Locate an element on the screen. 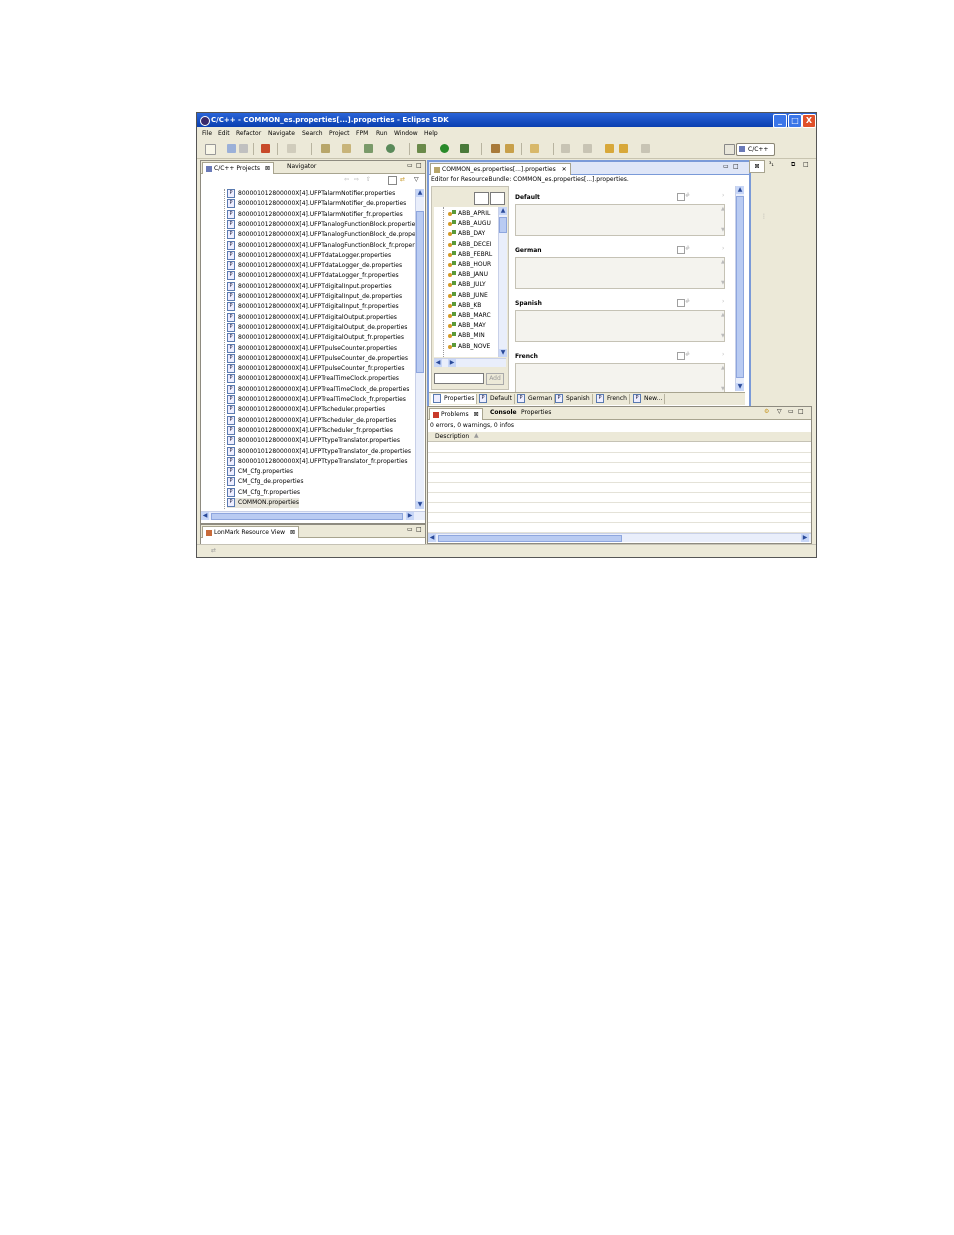 The image size is (954, 1235). outline-tab: ⊠ is located at coordinates (757, 166).